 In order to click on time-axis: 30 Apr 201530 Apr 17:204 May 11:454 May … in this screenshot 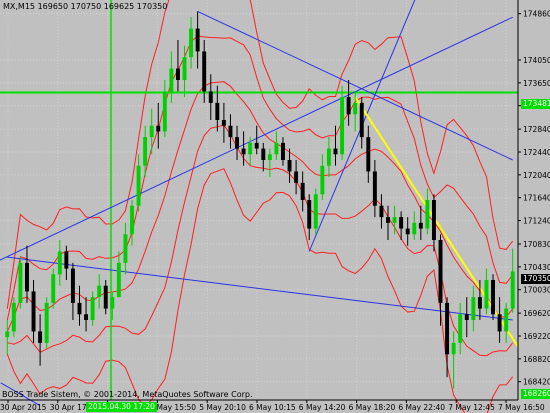, I will do `click(272, 405)`.